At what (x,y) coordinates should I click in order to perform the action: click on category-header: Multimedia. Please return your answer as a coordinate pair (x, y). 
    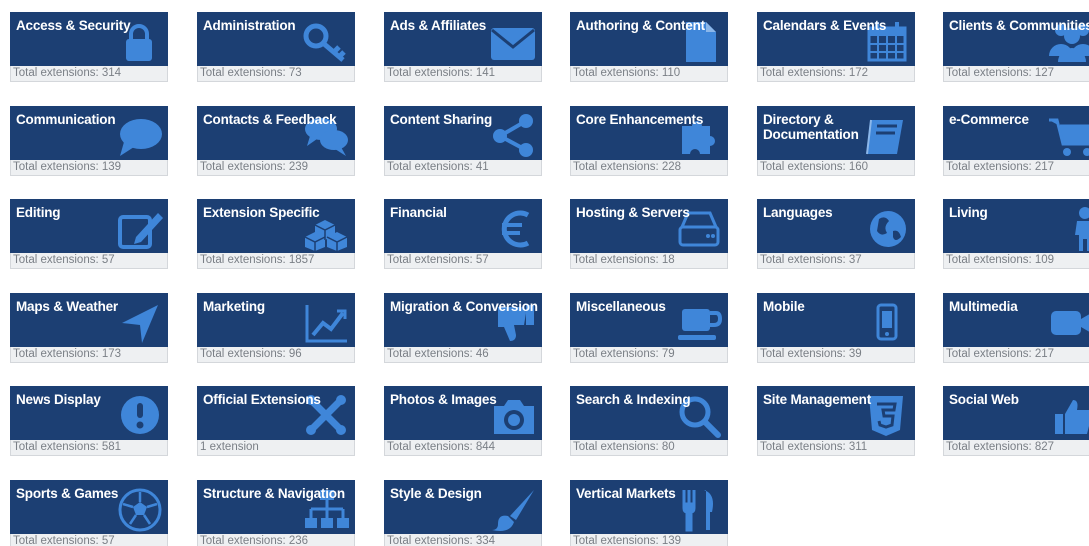
    Looking at the image, I should click on (1016, 320).